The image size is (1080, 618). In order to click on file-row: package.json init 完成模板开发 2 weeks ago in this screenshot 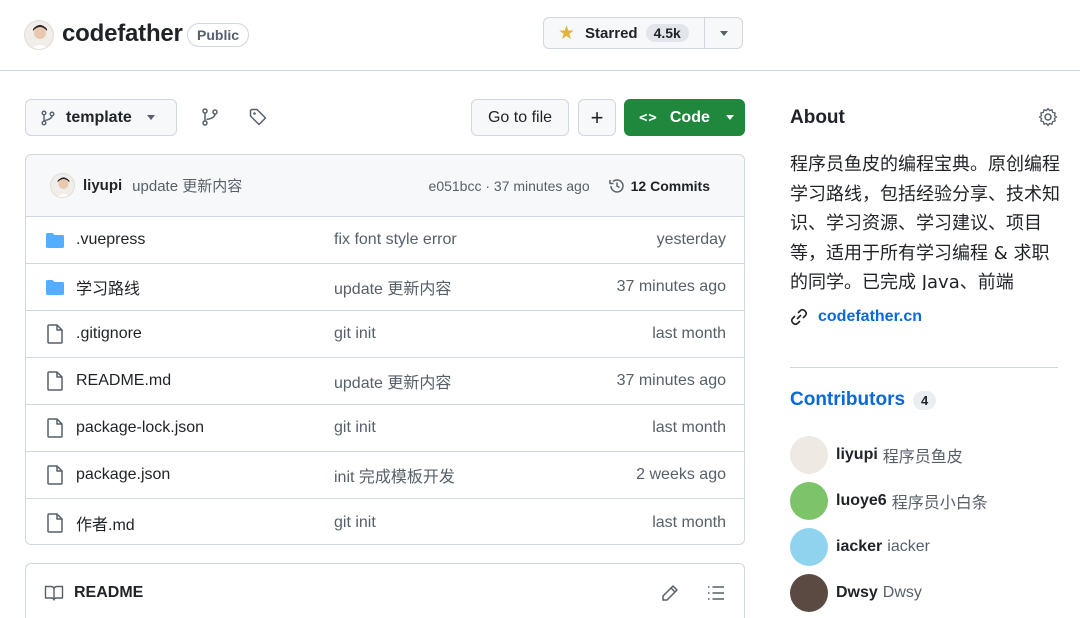, I will do `click(385, 475)`.